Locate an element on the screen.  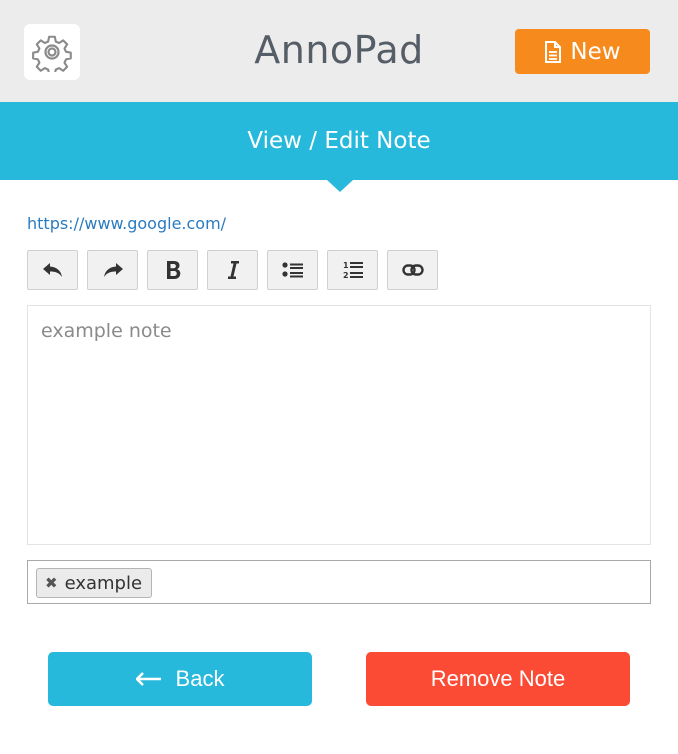
tag-label: example is located at coordinates (103, 583).